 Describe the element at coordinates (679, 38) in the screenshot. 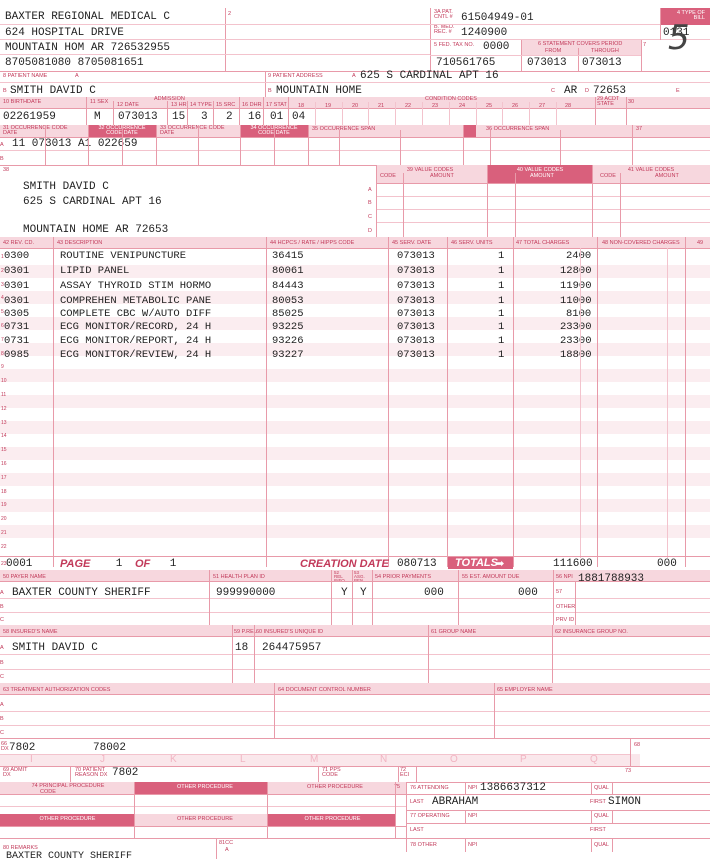

I see `handwritten-mark: 5` at that location.